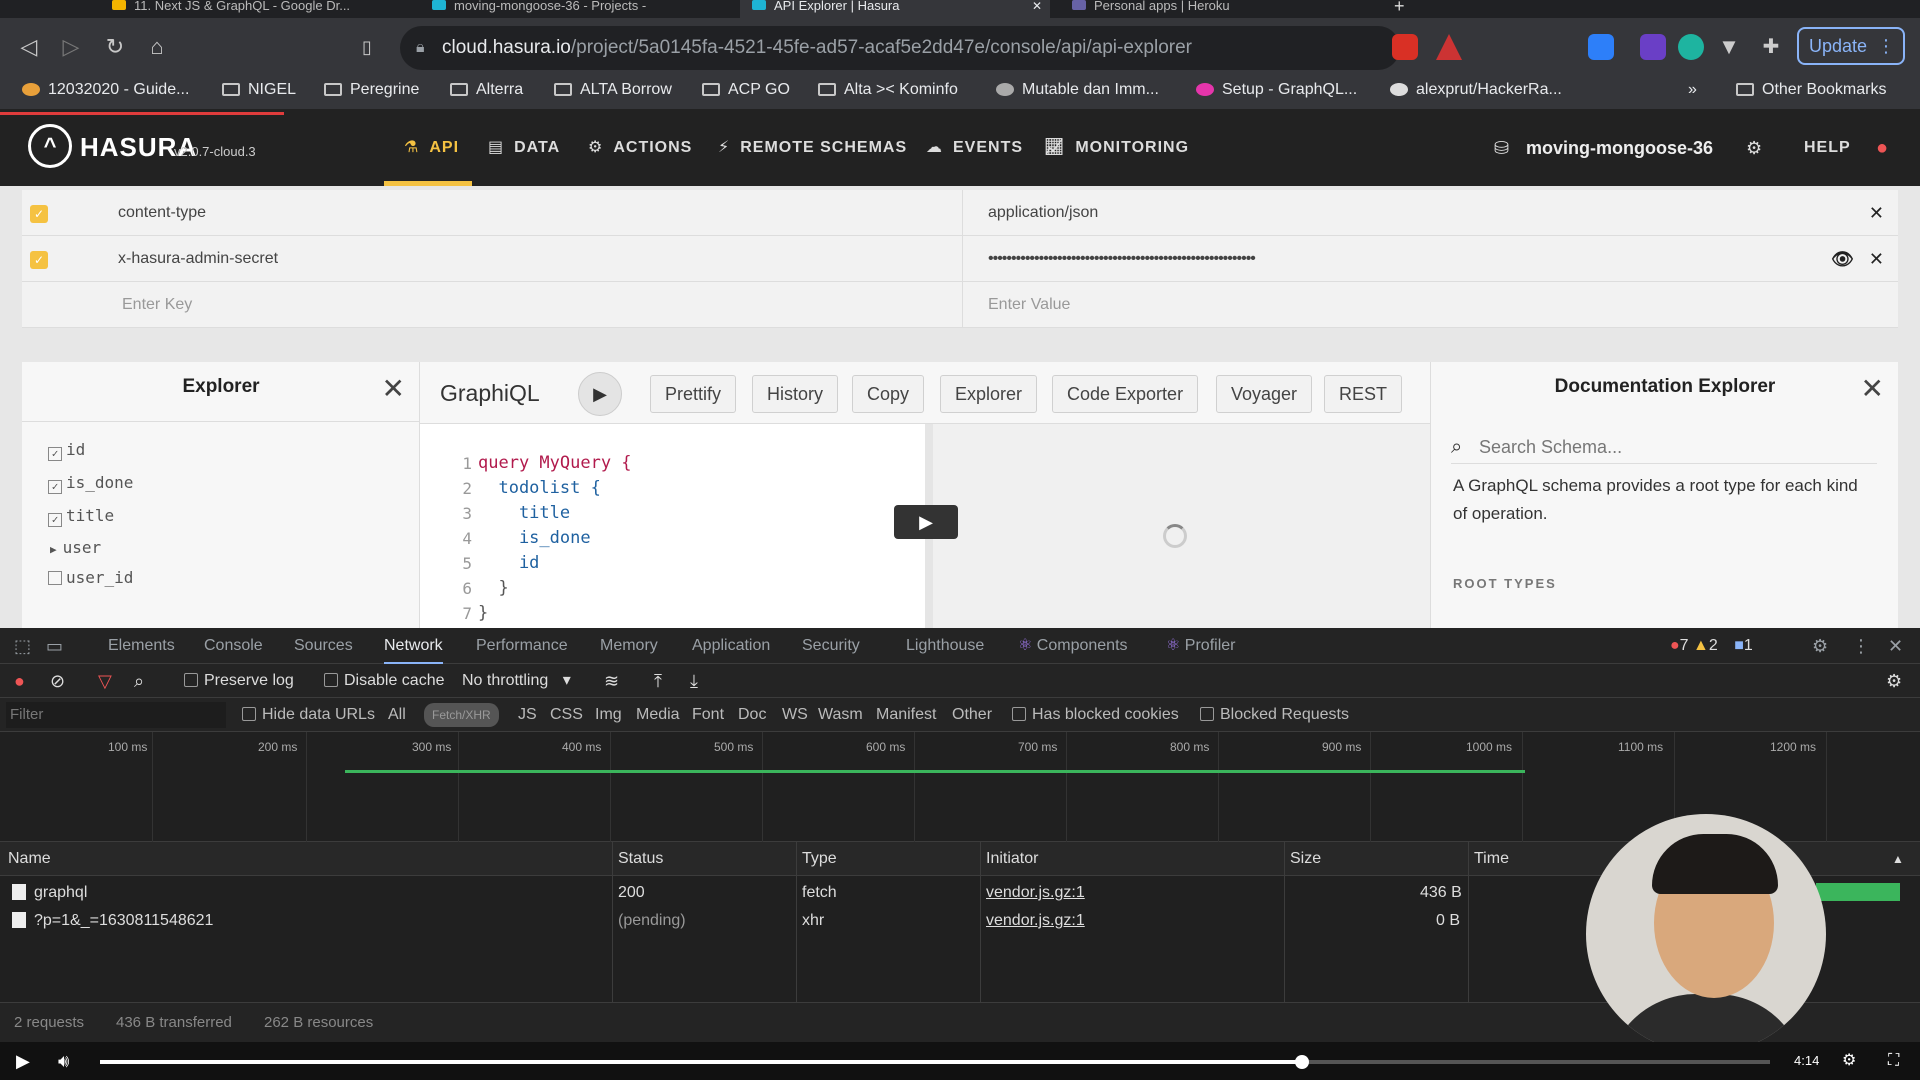 This screenshot has width=1920, height=1080. I want to click on tab-performance: Performance, so click(522, 646).